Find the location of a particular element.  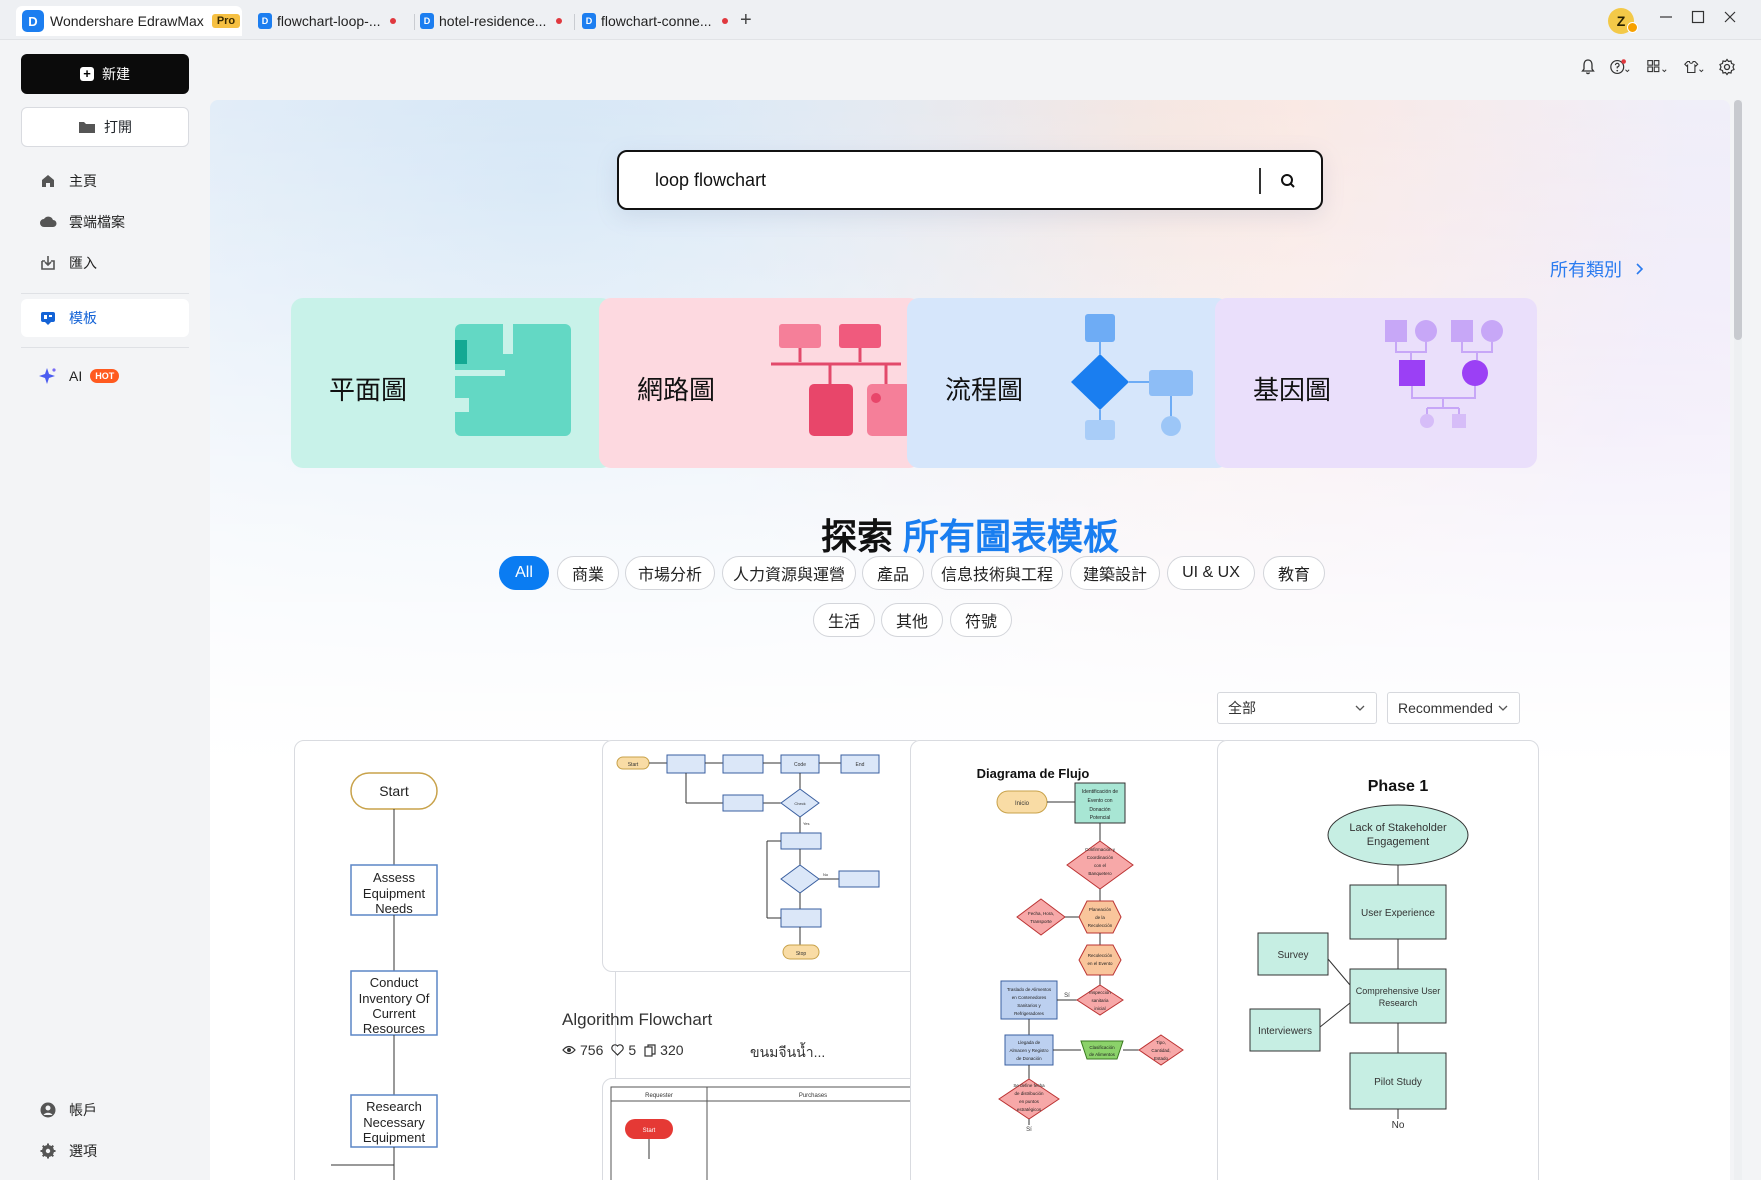

template-card-swimlane: Requester Purchases Start is located at coordinates (763, 1129).